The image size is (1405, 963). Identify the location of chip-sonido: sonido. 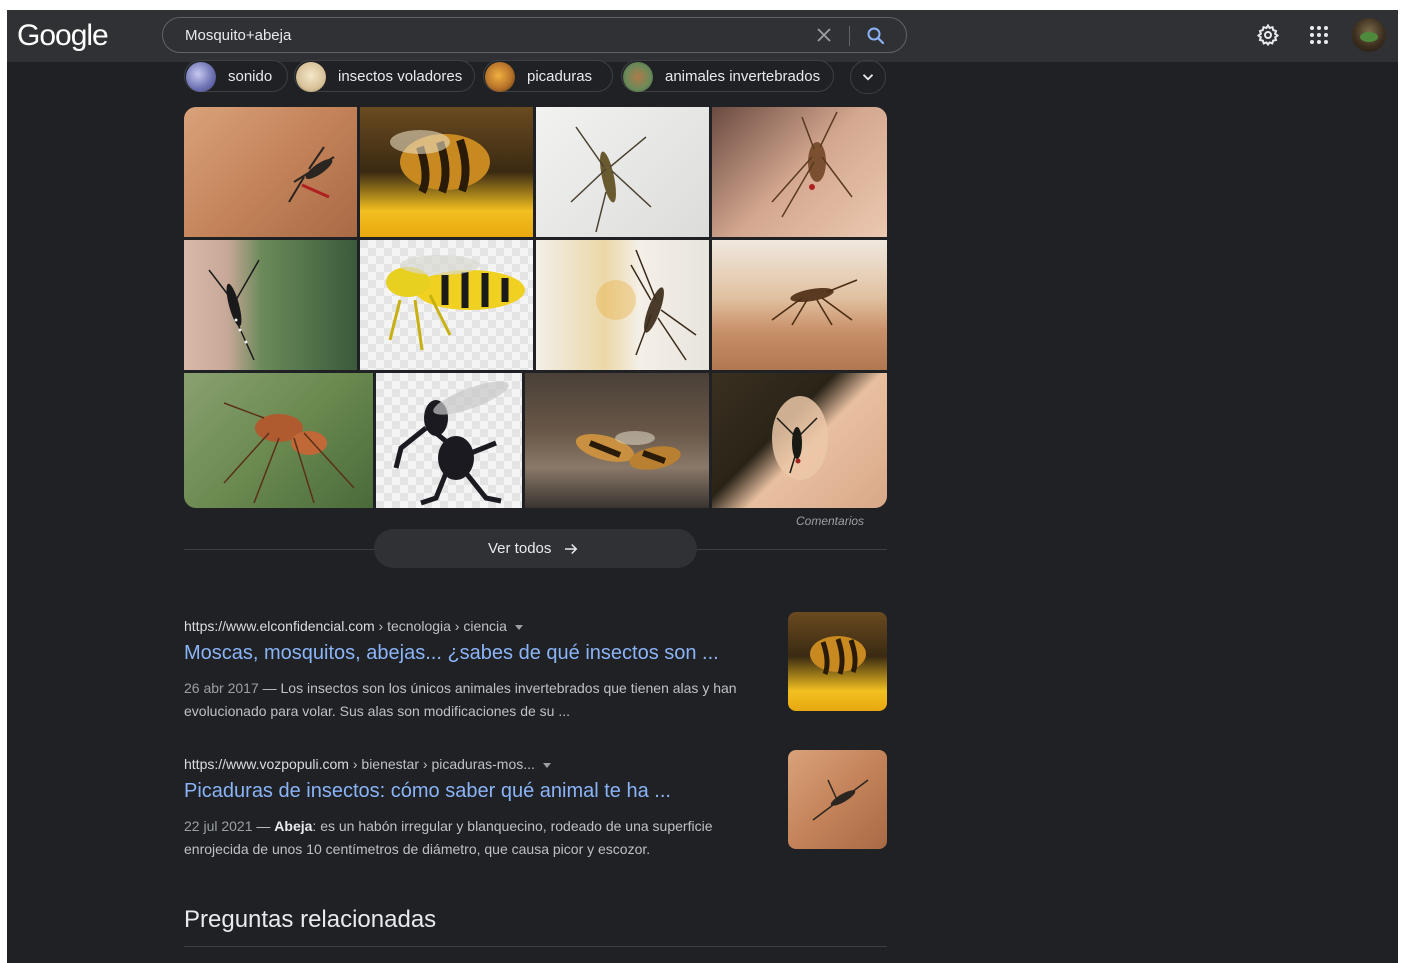
(236, 76).